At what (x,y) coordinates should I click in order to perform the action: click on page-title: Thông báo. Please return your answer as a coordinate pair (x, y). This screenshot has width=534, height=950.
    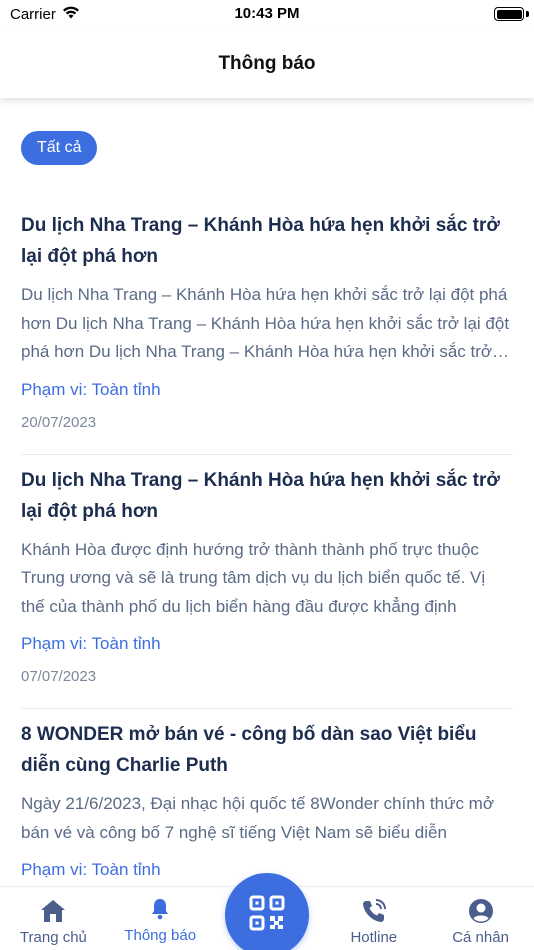
    Looking at the image, I should click on (267, 63).